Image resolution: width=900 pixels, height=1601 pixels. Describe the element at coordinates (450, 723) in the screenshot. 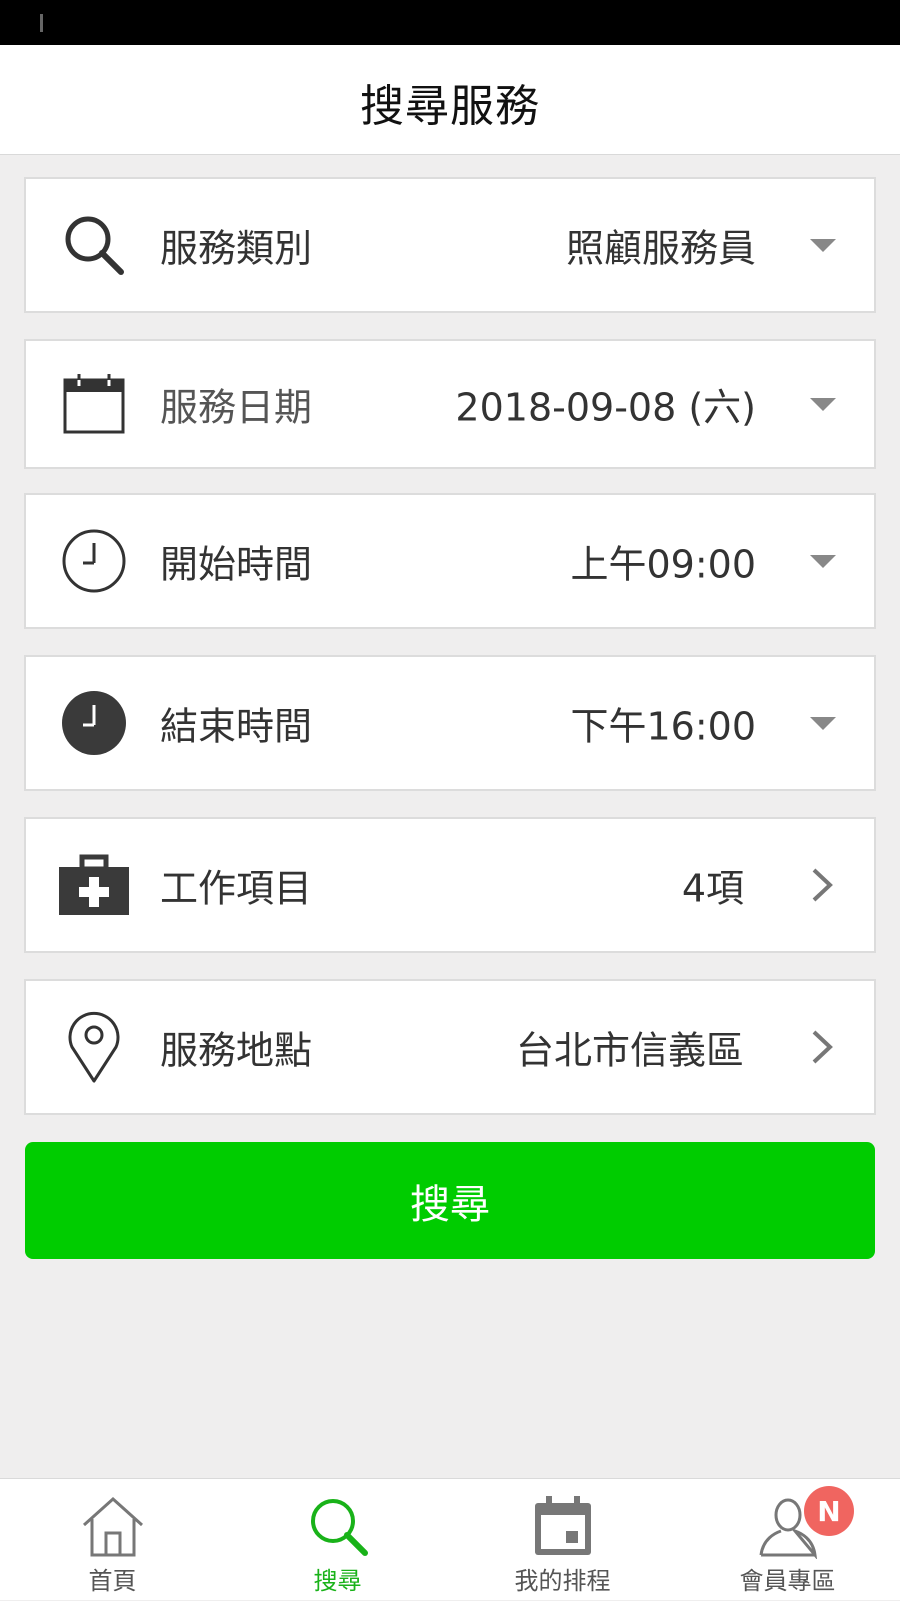

I see `end-time-select: 結束時間 下午16:00` at that location.